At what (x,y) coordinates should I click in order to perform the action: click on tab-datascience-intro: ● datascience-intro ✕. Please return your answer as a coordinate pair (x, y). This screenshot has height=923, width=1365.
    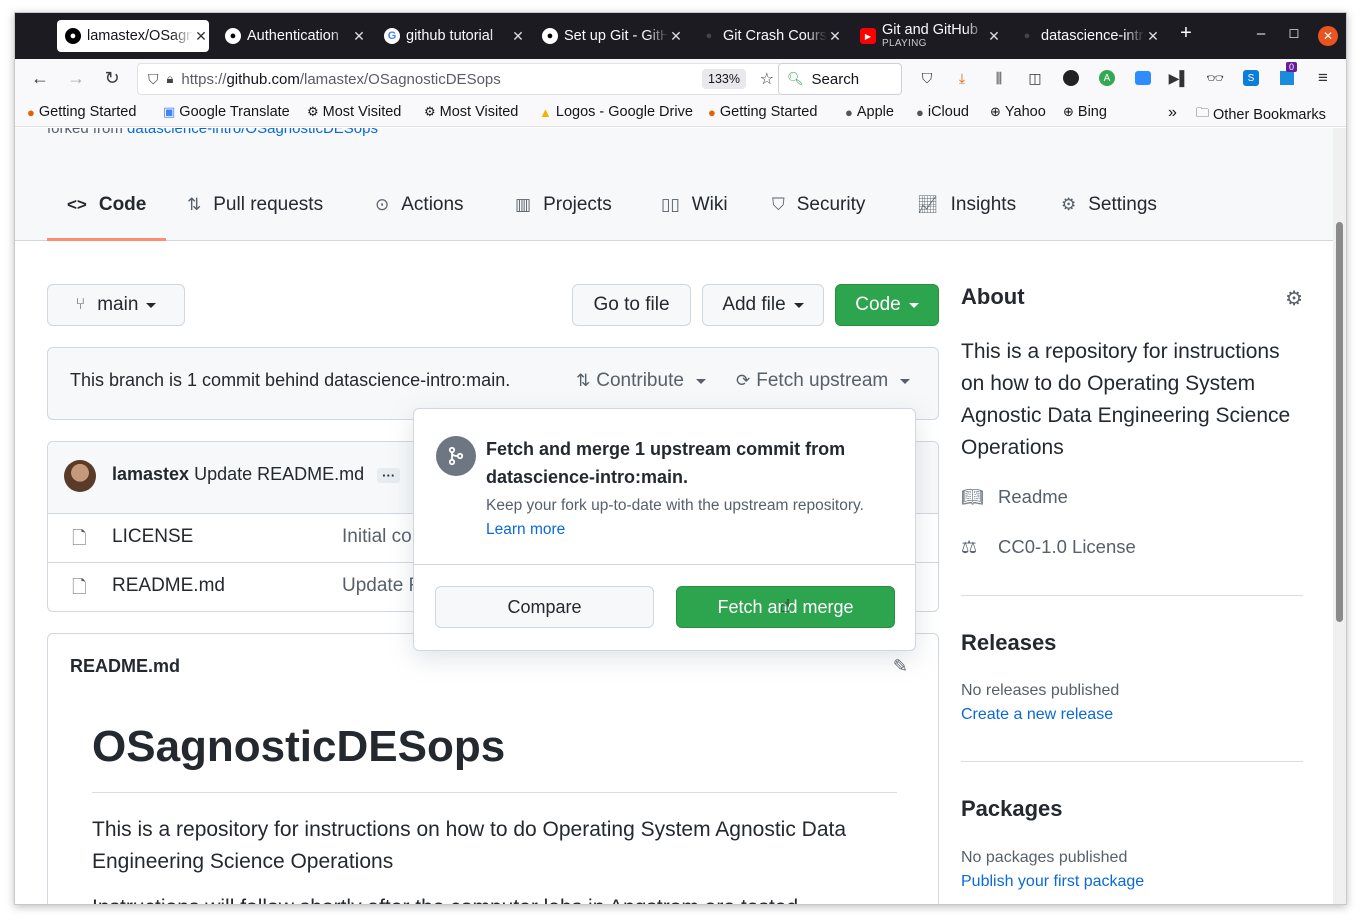
    Looking at the image, I should click on (1086, 36).